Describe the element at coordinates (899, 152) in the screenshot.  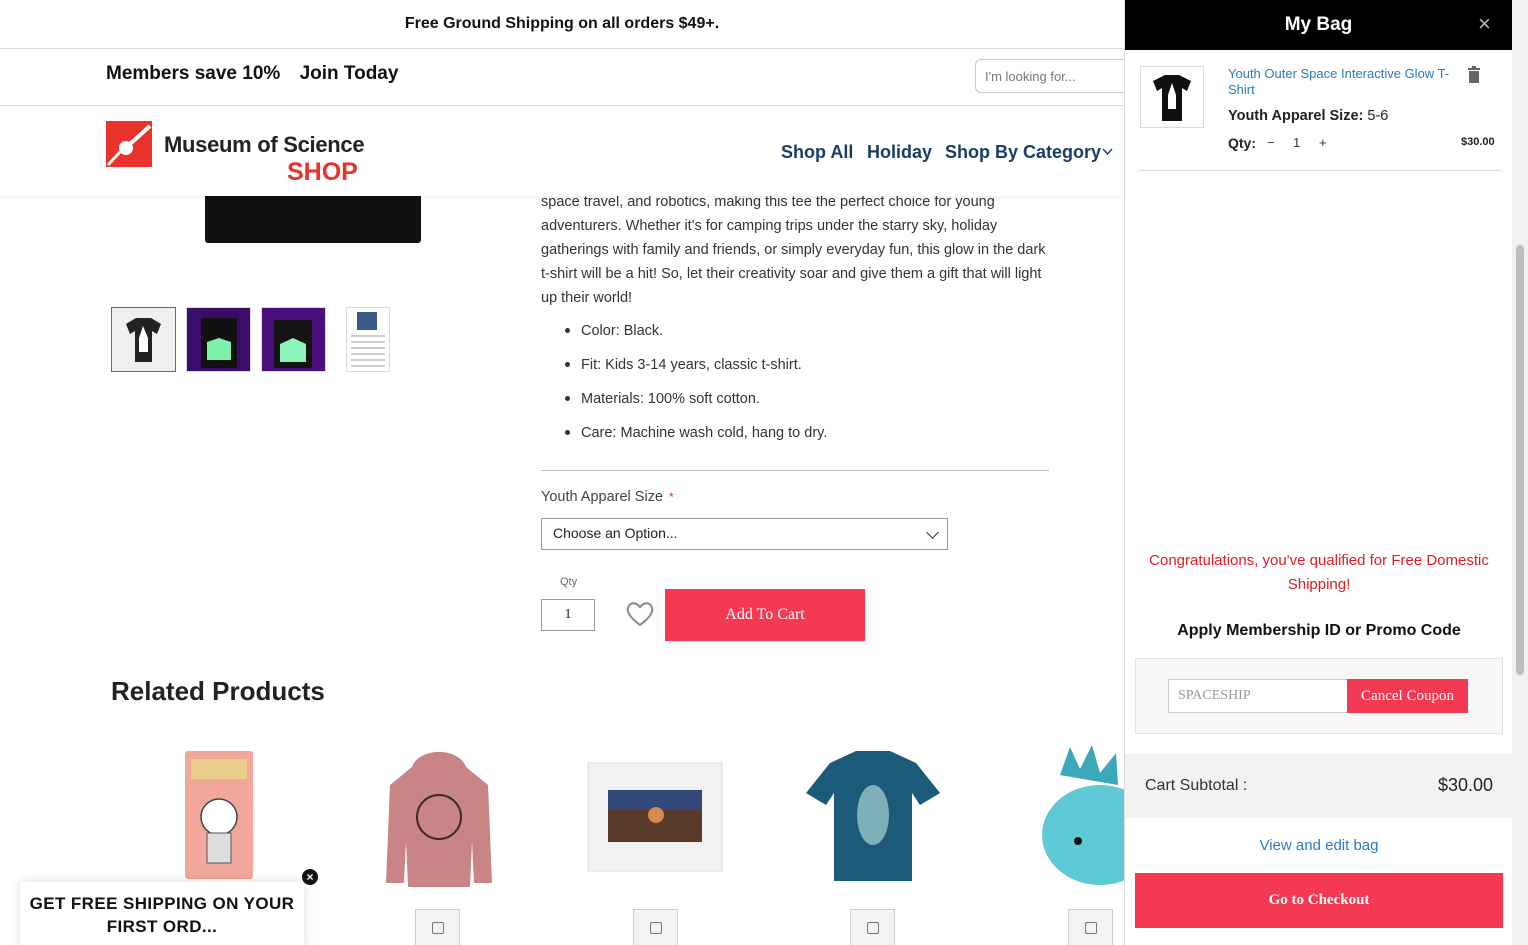
I see `nav-holiday: Holiday` at that location.